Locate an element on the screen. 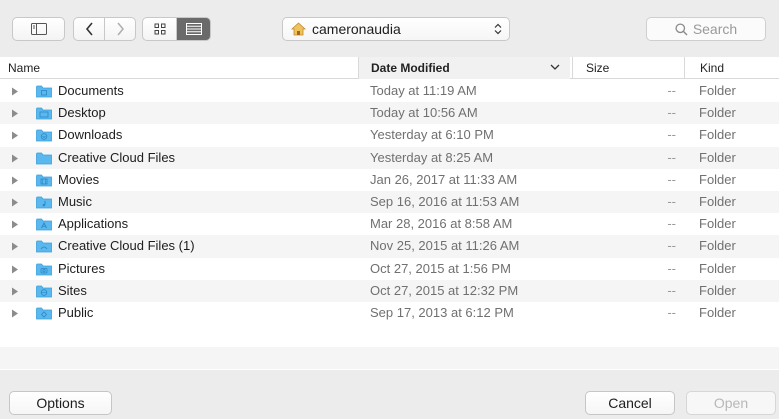 The image size is (779, 419). column-header-name: Name is located at coordinates (24, 68).